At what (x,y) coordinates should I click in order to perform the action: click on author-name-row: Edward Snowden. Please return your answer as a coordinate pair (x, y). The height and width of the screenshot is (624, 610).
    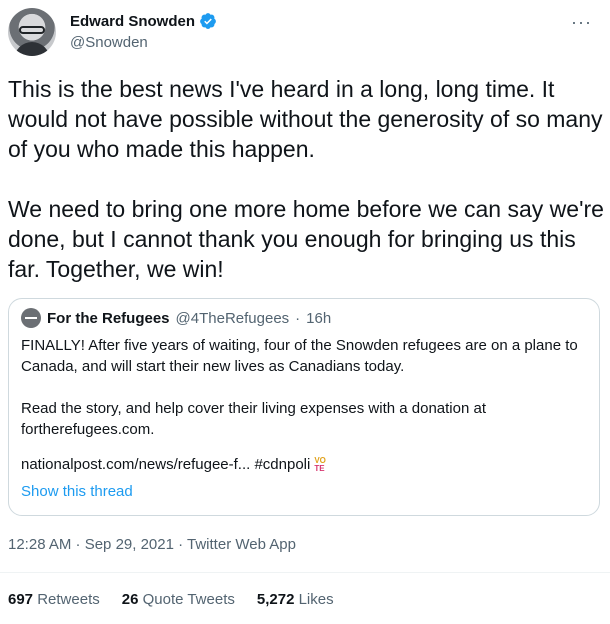
    Looking at the image, I should click on (143, 21).